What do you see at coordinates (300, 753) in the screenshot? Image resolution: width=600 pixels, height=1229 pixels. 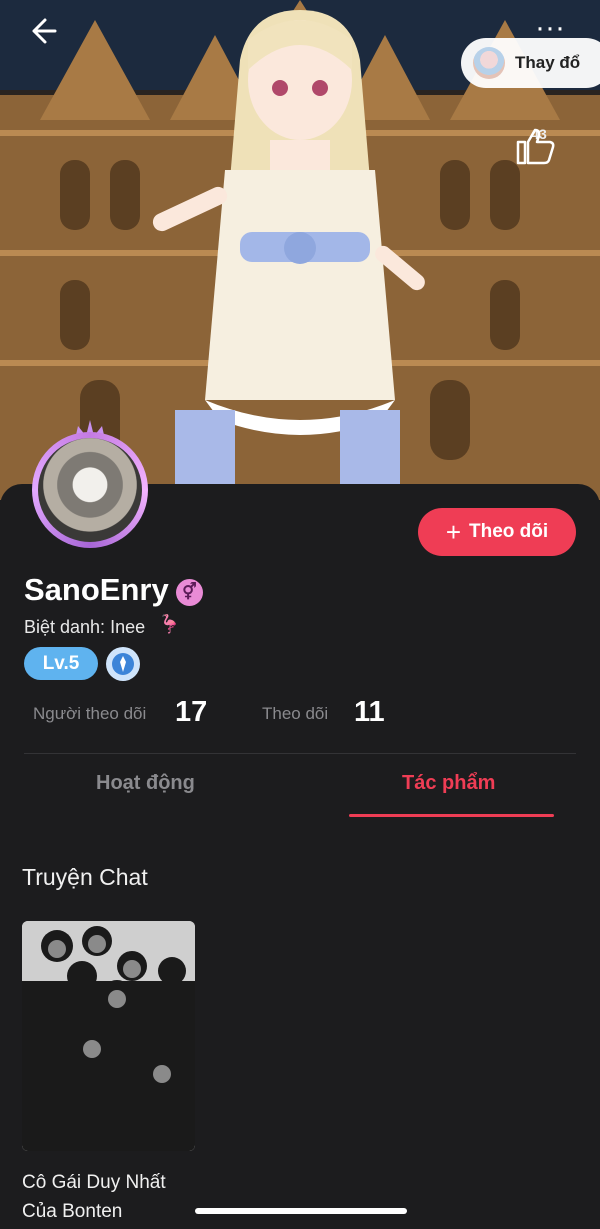 I see `divider` at bounding box center [300, 753].